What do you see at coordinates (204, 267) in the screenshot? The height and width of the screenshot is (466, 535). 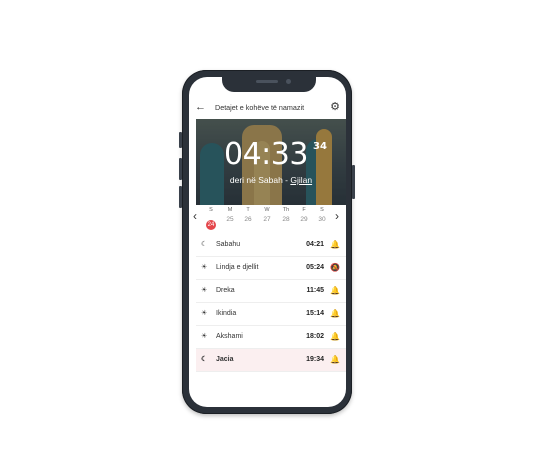 I see `sunrise-icon: ☀` at bounding box center [204, 267].